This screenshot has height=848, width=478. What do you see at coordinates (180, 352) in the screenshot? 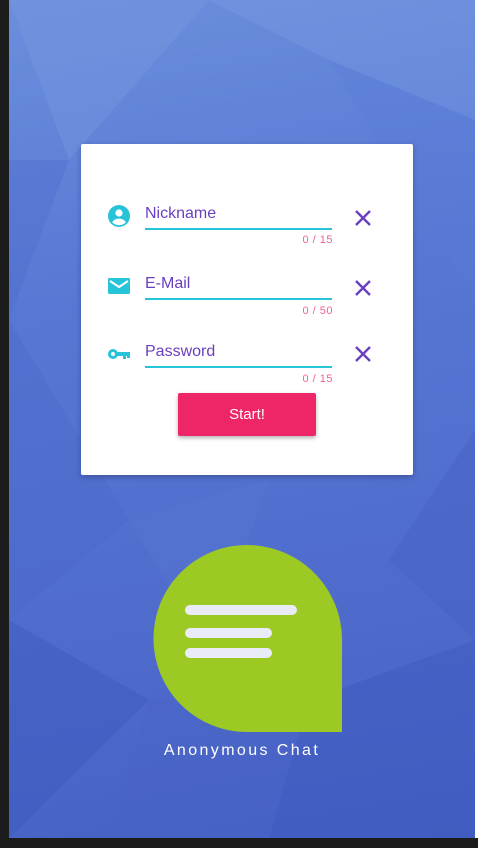
I see `password-input: Password` at bounding box center [180, 352].